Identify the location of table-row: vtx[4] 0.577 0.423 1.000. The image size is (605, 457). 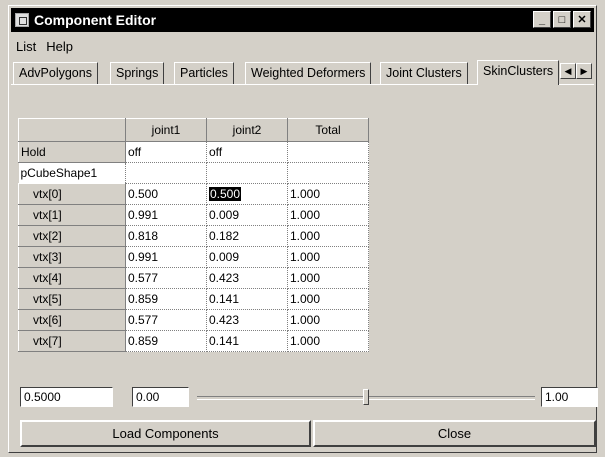
(193, 278).